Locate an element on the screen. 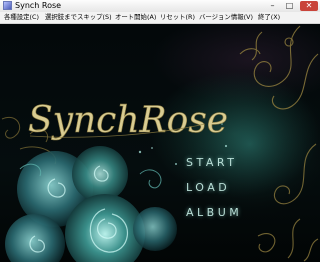 Image resolution: width=320 pixels, height=262 pixels. close-button: ✕ is located at coordinates (309, 6).